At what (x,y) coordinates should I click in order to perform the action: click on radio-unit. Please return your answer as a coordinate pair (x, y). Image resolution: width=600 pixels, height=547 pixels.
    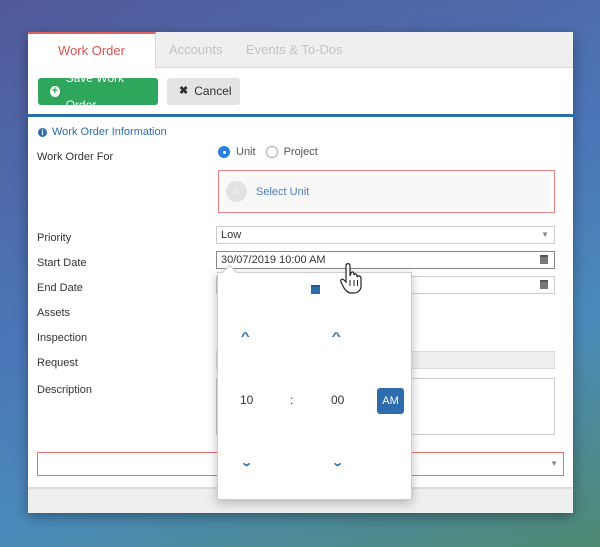
    Looking at the image, I should click on (224, 152).